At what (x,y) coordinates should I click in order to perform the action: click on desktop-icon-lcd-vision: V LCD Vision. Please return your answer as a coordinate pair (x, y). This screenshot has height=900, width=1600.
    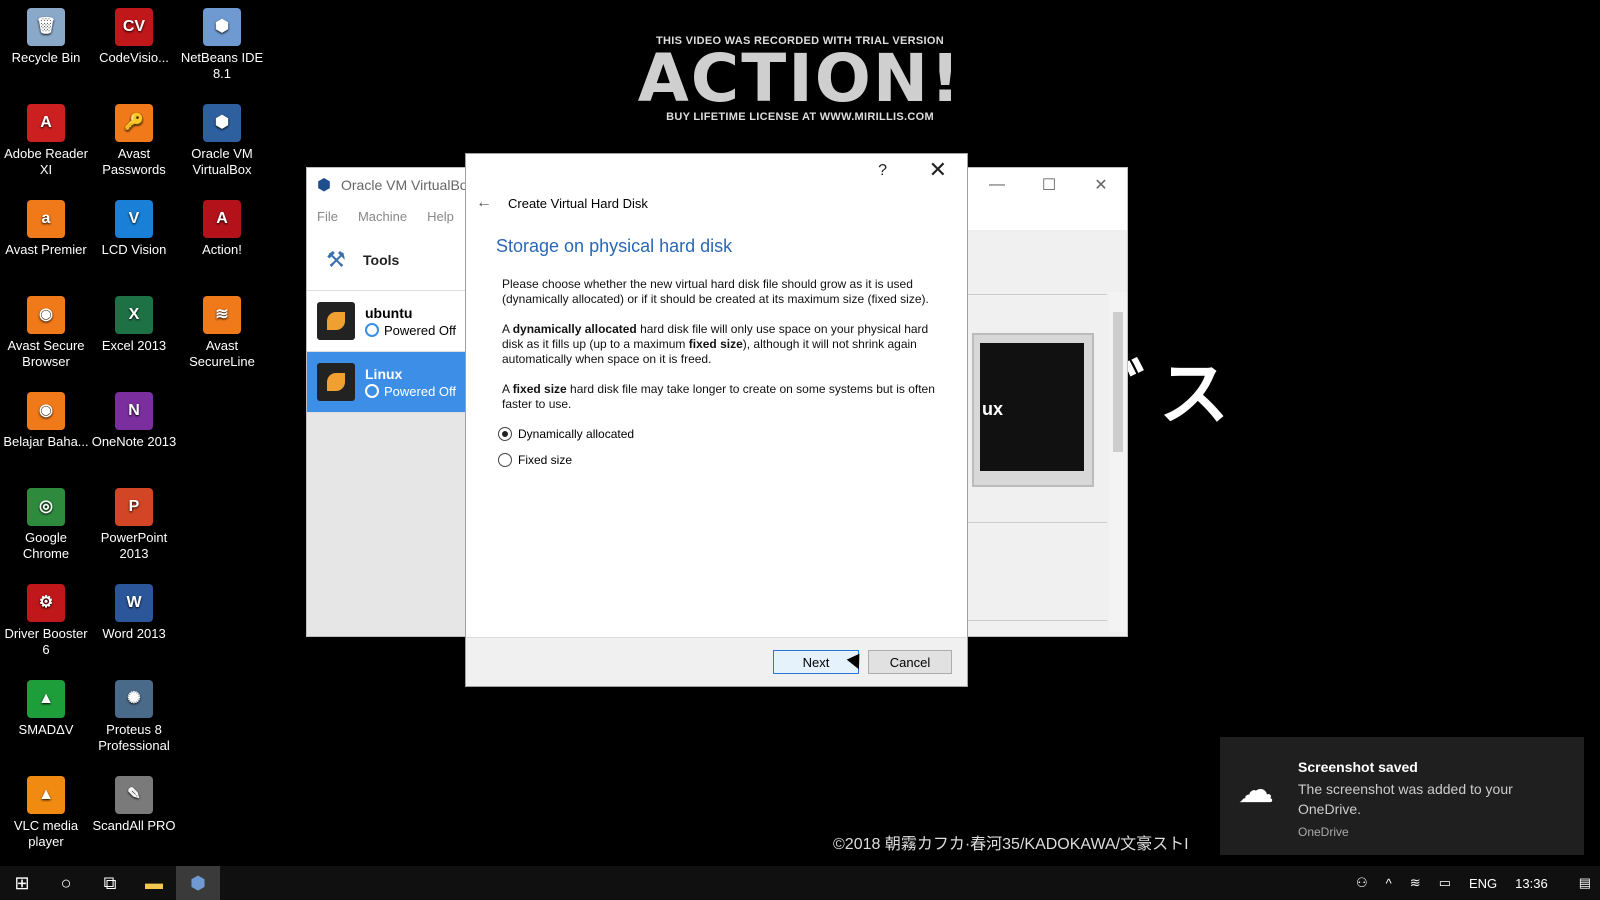
    Looking at the image, I should click on (134, 229).